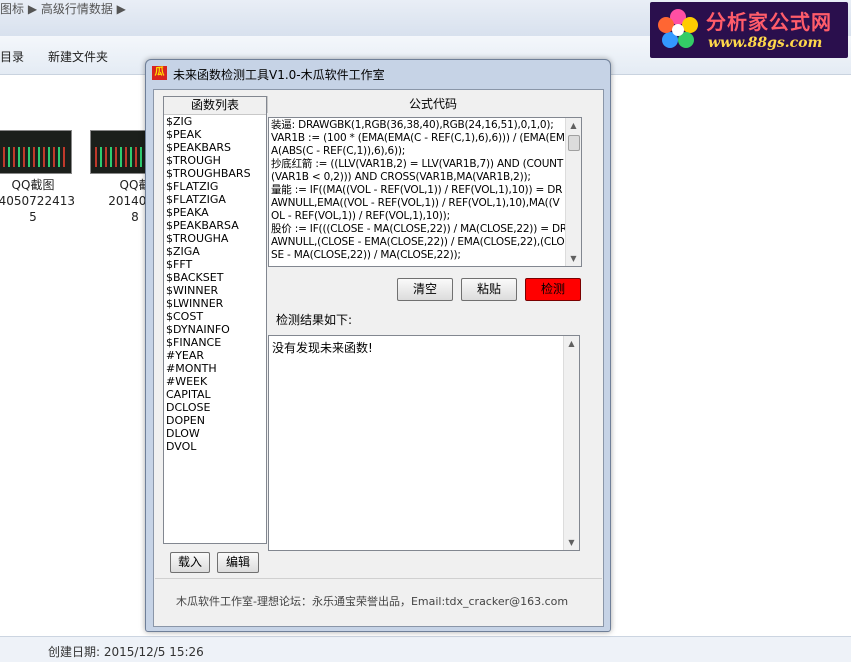  What do you see at coordinates (215, 342) in the screenshot?
I see `function-list-item: $FINANCE` at bounding box center [215, 342].